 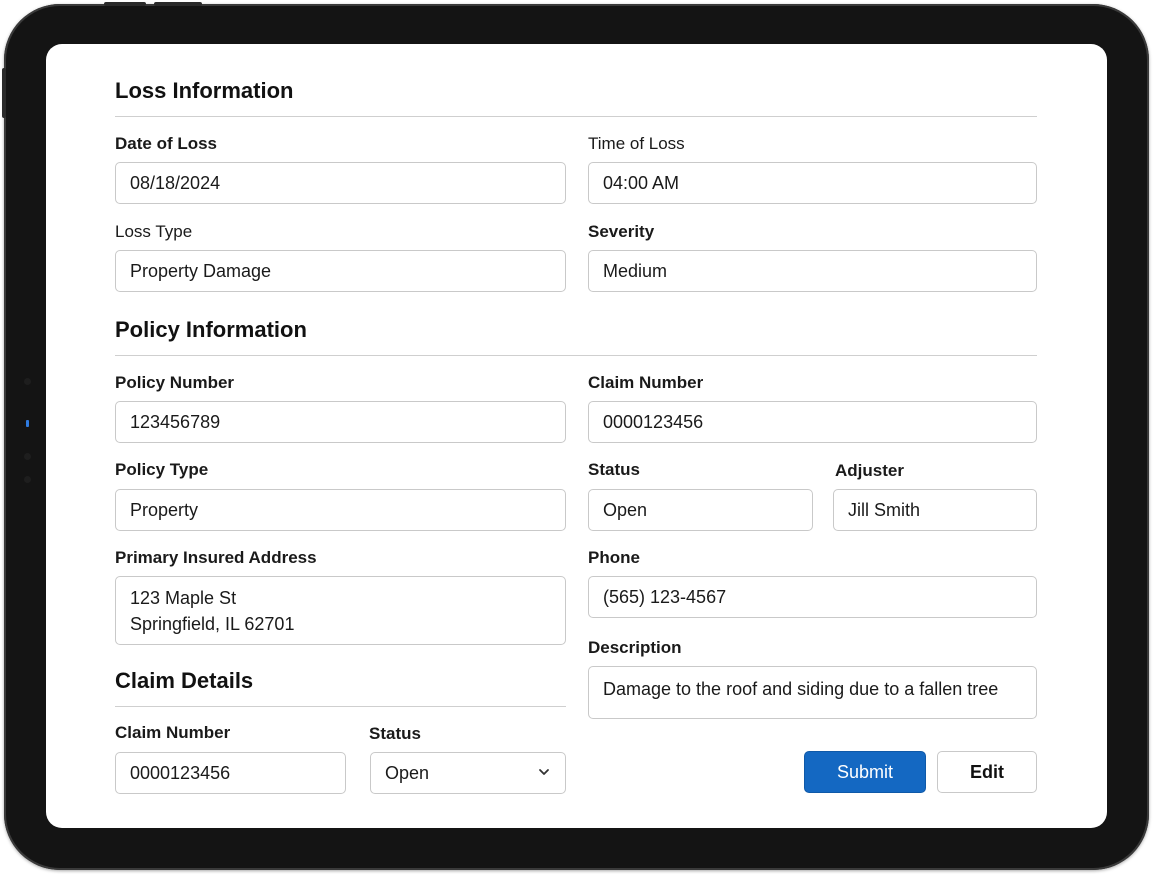 What do you see at coordinates (614, 557) in the screenshot?
I see `phone-label: Phone` at bounding box center [614, 557].